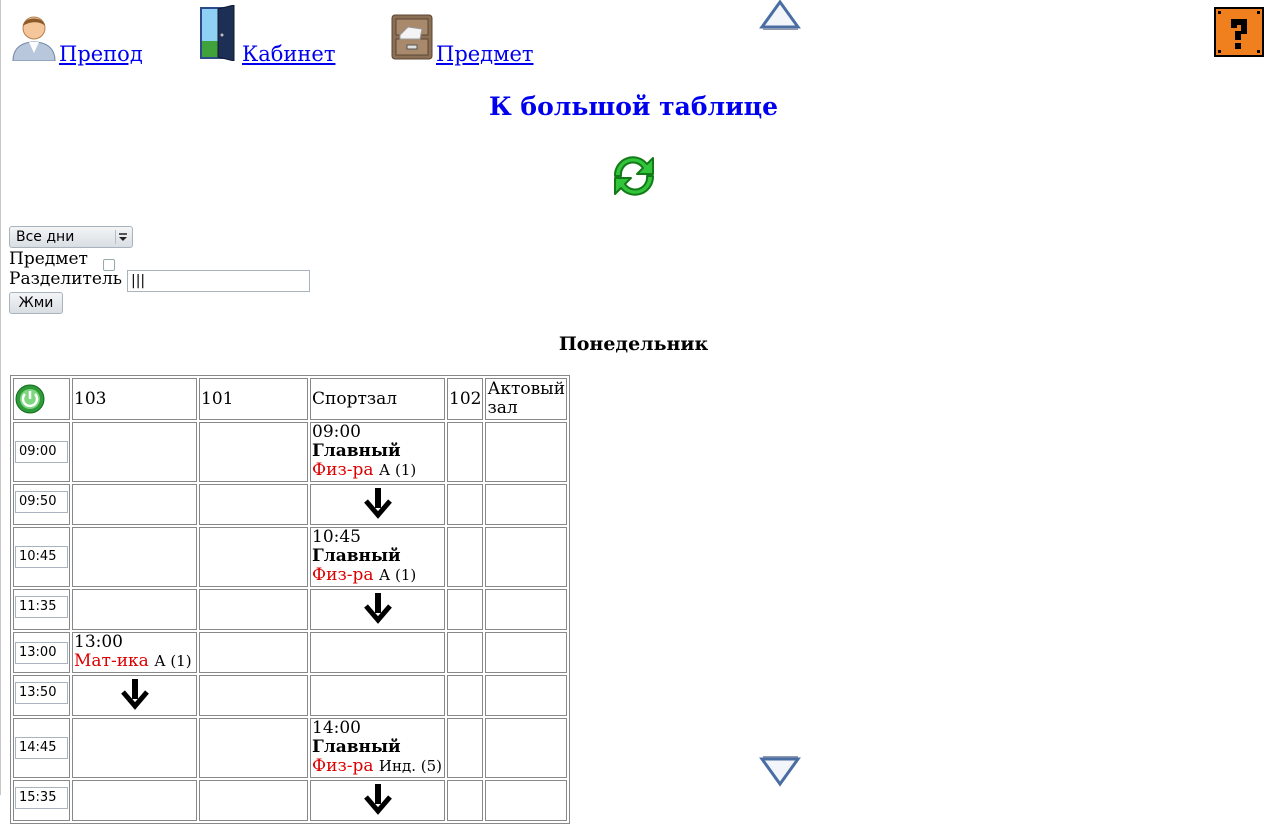  I want to click on help-icon, so click(1239, 32).